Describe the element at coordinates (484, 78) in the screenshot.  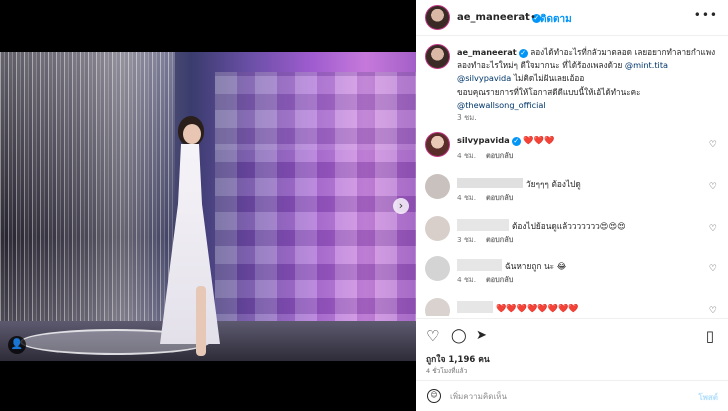
I see `mention-link: @silvypavida` at that location.